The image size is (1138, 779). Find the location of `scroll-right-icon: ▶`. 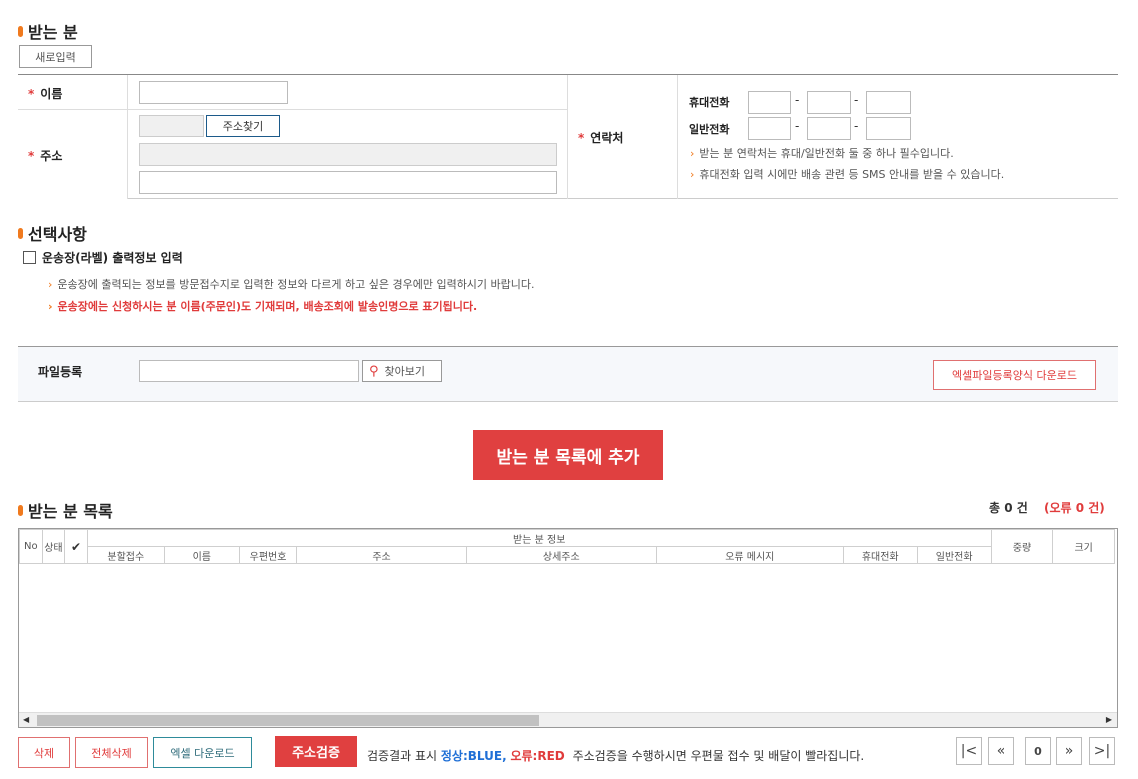

scroll-right-icon: ▶ is located at coordinates (1109, 719).